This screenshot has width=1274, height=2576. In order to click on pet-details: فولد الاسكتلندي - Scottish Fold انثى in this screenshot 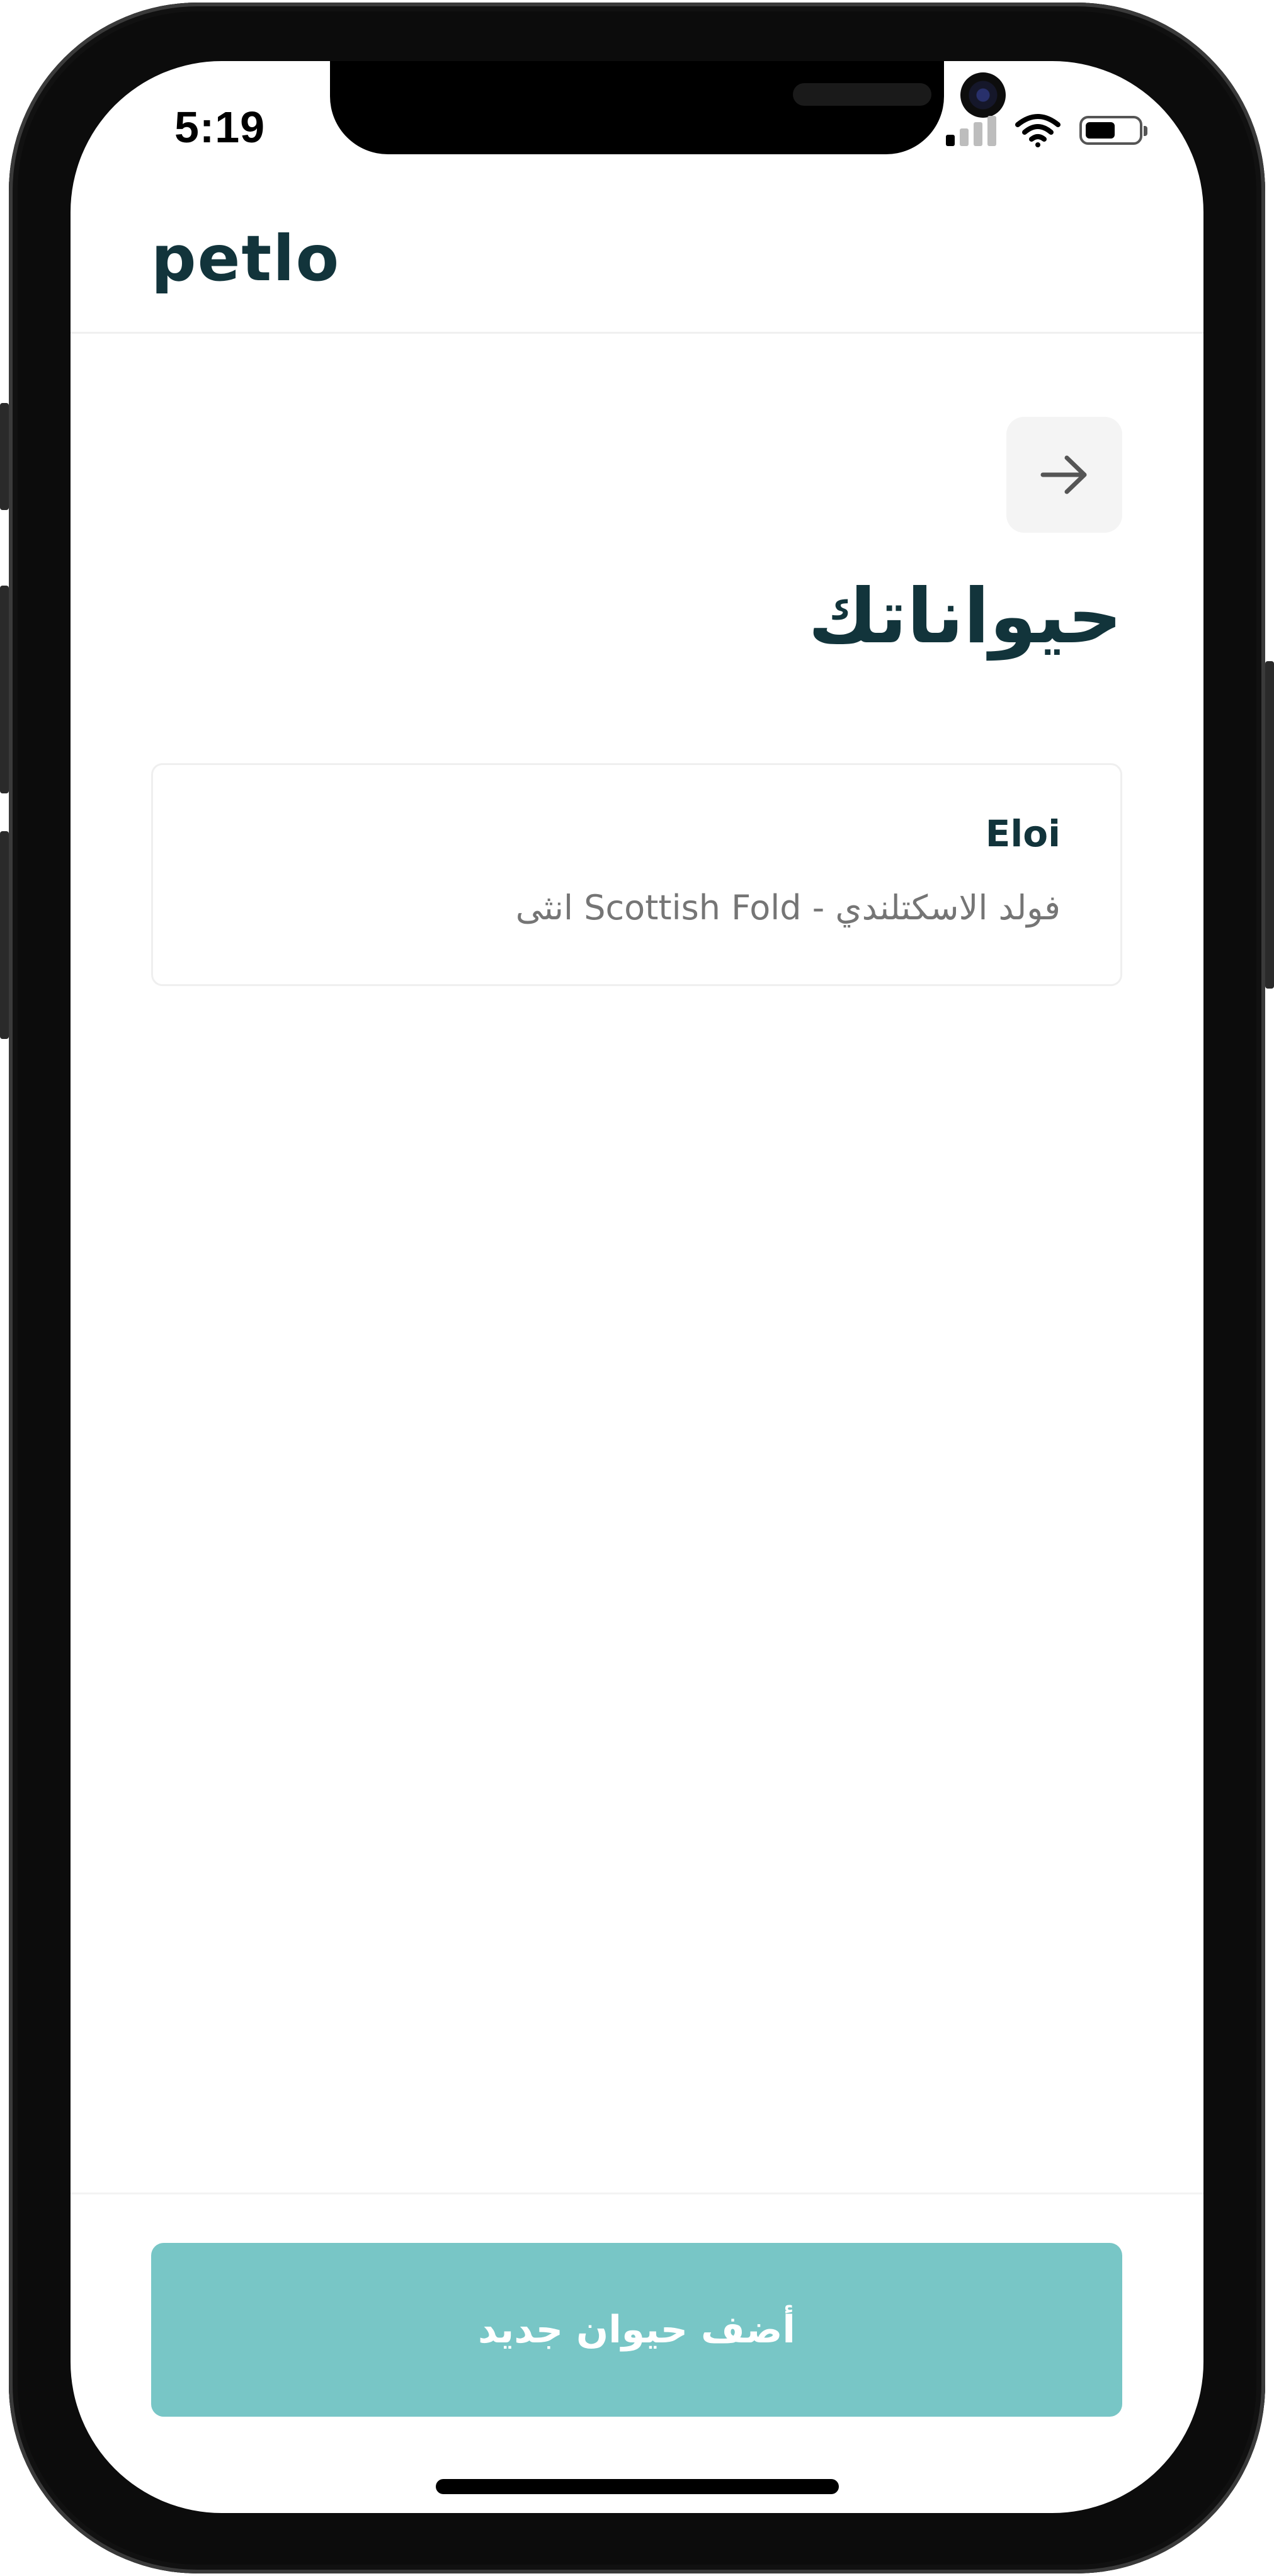, I will do `click(788, 908)`.